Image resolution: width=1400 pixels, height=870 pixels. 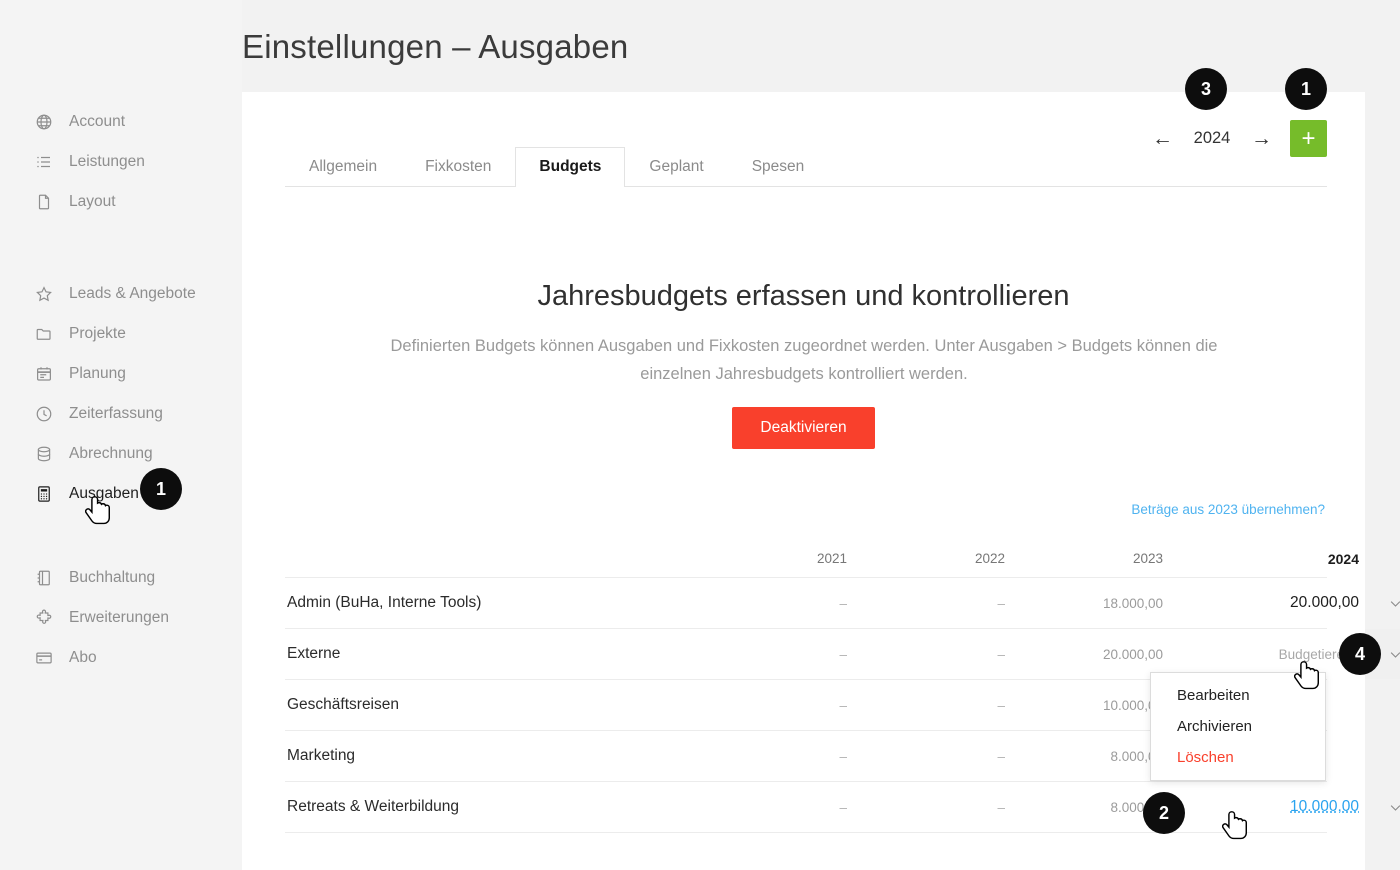 What do you see at coordinates (83, 657) in the screenshot?
I see `sidebar-item-label: Abo` at bounding box center [83, 657].